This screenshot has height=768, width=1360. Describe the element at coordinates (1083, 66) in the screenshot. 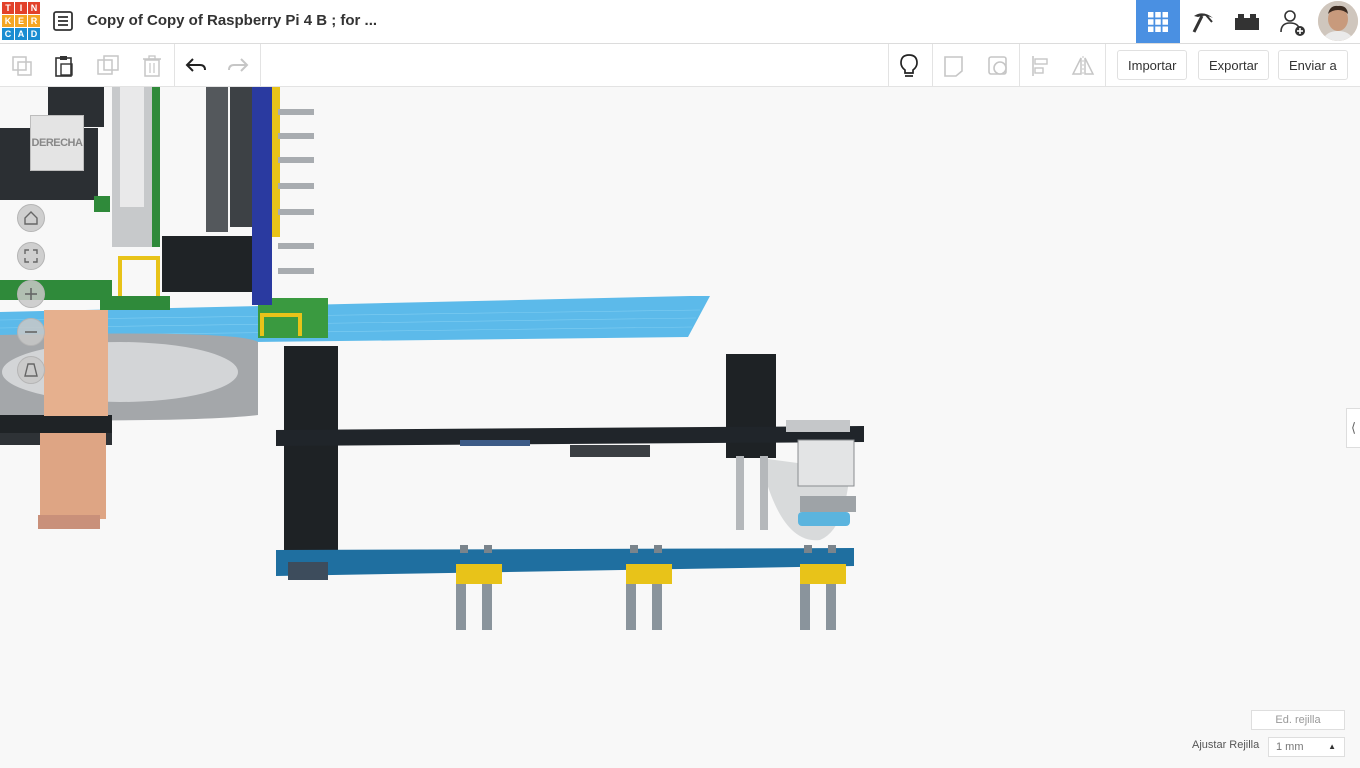

I see `mirror-icon` at that location.